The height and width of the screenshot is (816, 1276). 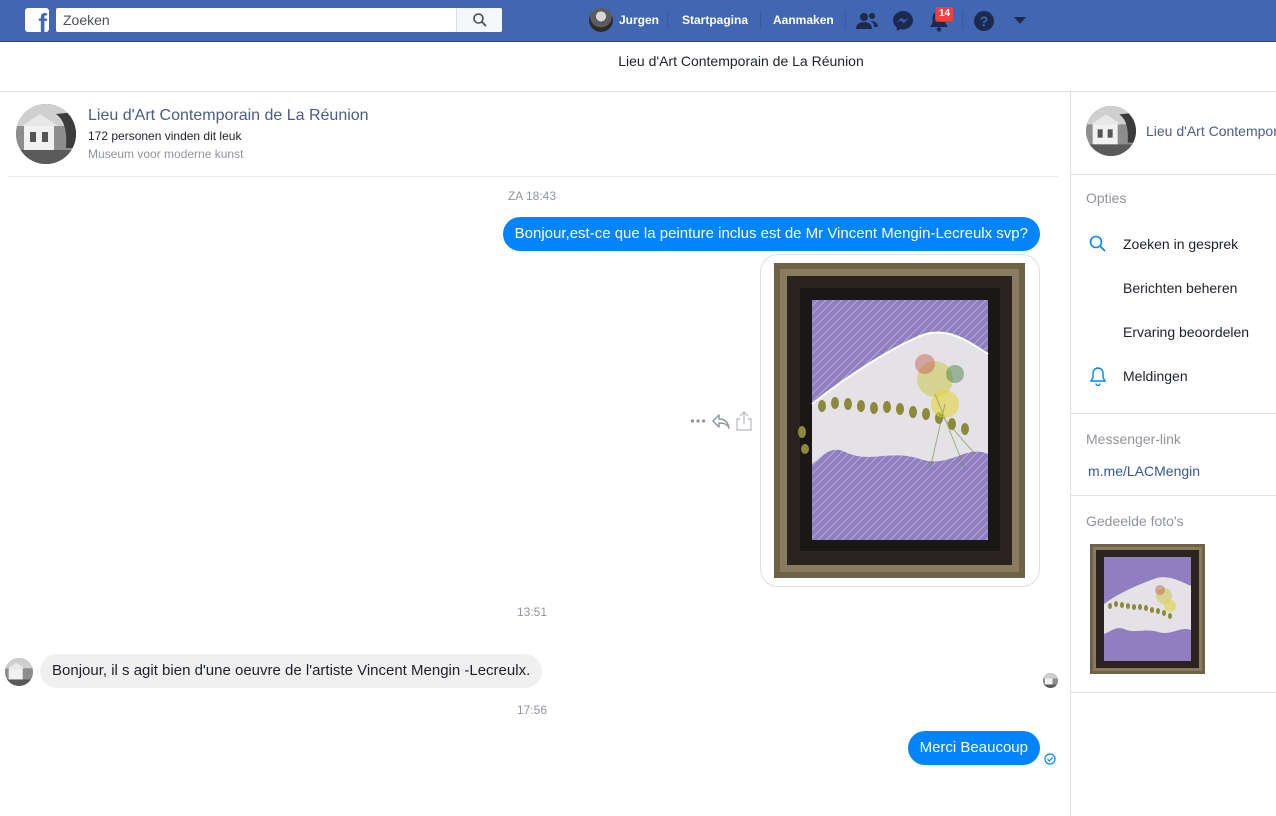 What do you see at coordinates (1211, 131) in the screenshot?
I see `sidebar-page-name: Lieu d'Art Contemporain de La Réunion` at bounding box center [1211, 131].